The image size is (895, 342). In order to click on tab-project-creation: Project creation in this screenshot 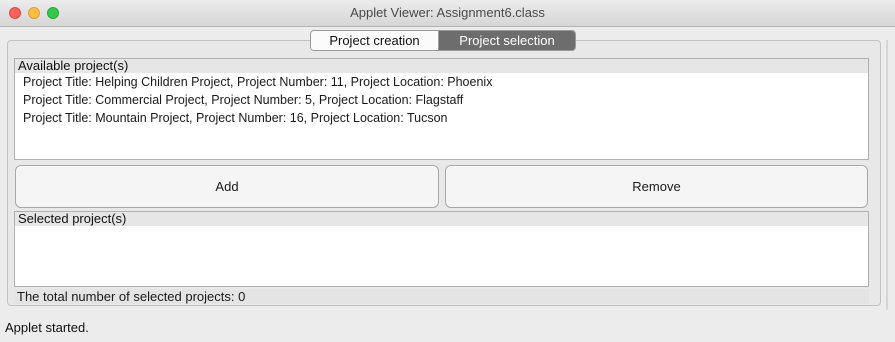, I will do `click(375, 40)`.